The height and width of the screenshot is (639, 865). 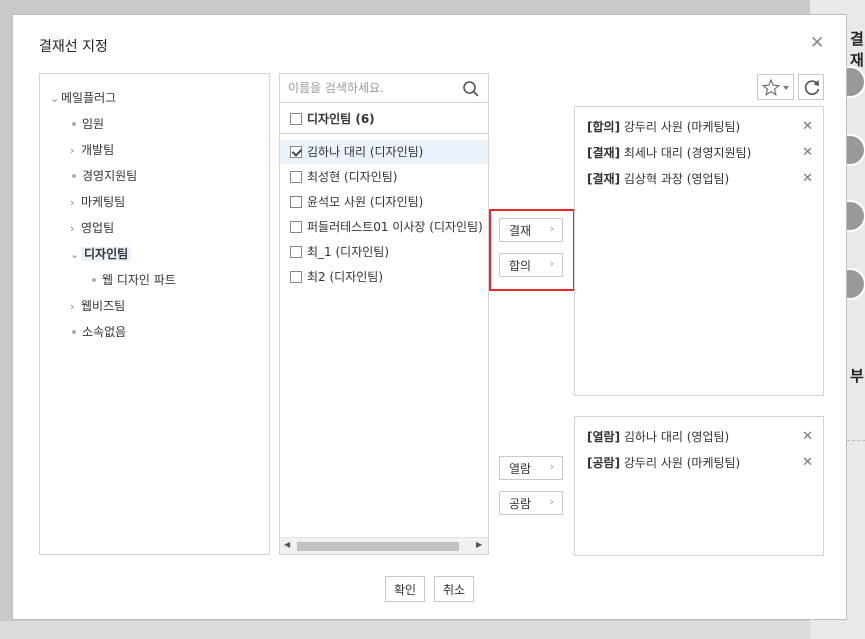 I want to click on member-row: 최2 (디자인팀), so click(x=384, y=277).